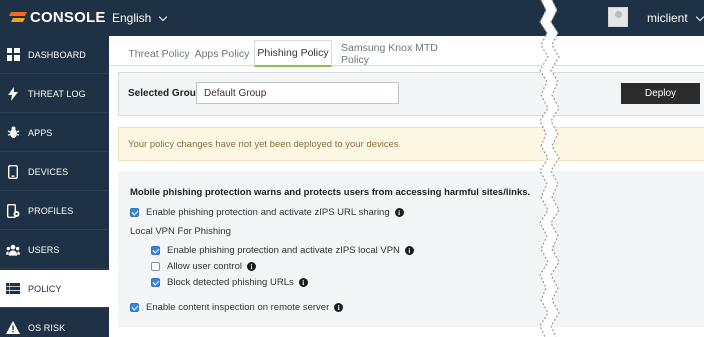 The image size is (704, 337). What do you see at coordinates (660, 93) in the screenshot?
I see `deploy-button: Deploy` at bounding box center [660, 93].